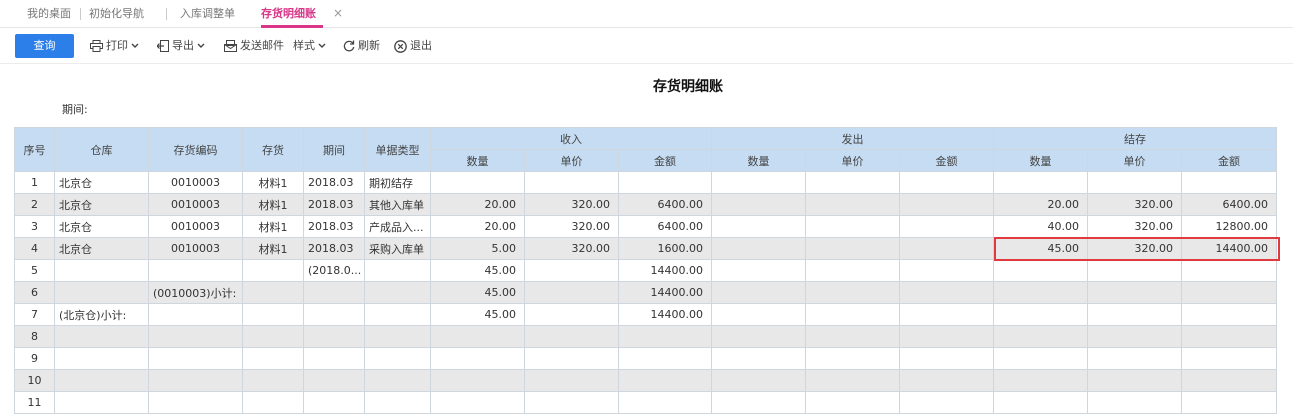  I want to click on send-email-button: 发送邮件, so click(254, 46).